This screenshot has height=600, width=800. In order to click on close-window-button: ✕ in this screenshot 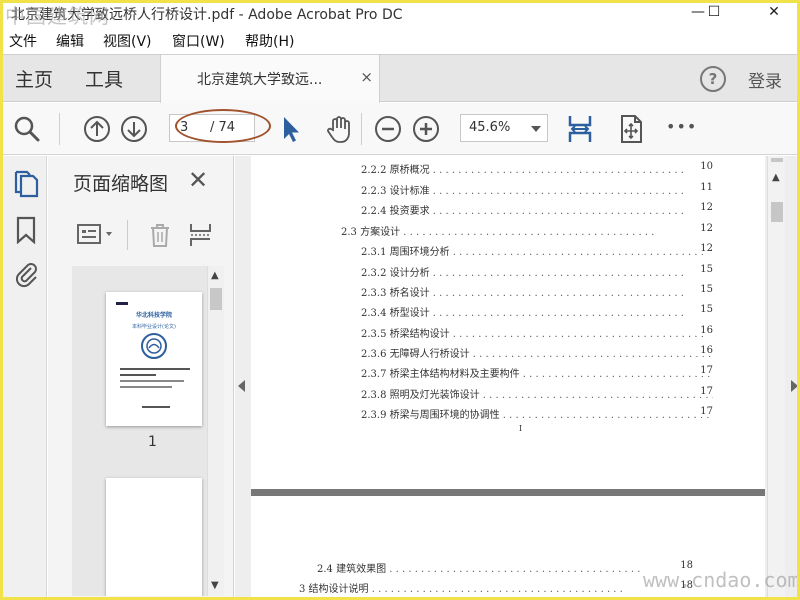, I will do `click(774, 13)`.